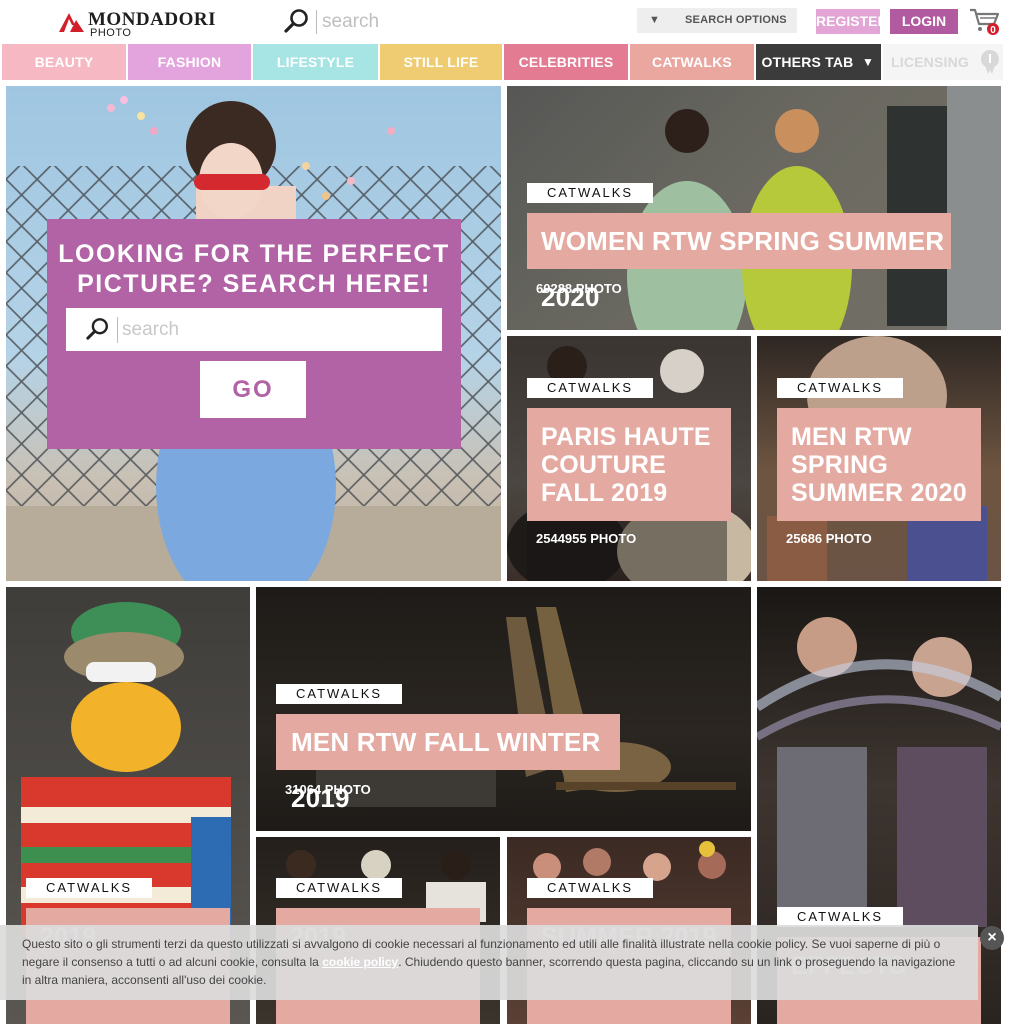  Describe the element at coordinates (360, 962) in the screenshot. I see `cookie-policy-link: cookie policy` at that location.